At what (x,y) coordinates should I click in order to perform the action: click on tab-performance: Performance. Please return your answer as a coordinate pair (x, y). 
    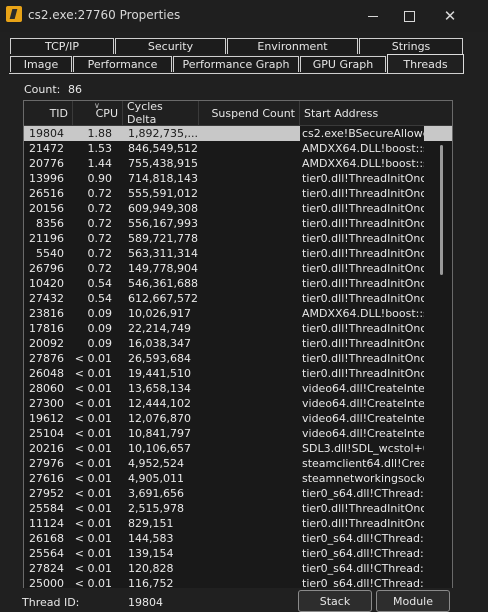
    Looking at the image, I should click on (122, 64).